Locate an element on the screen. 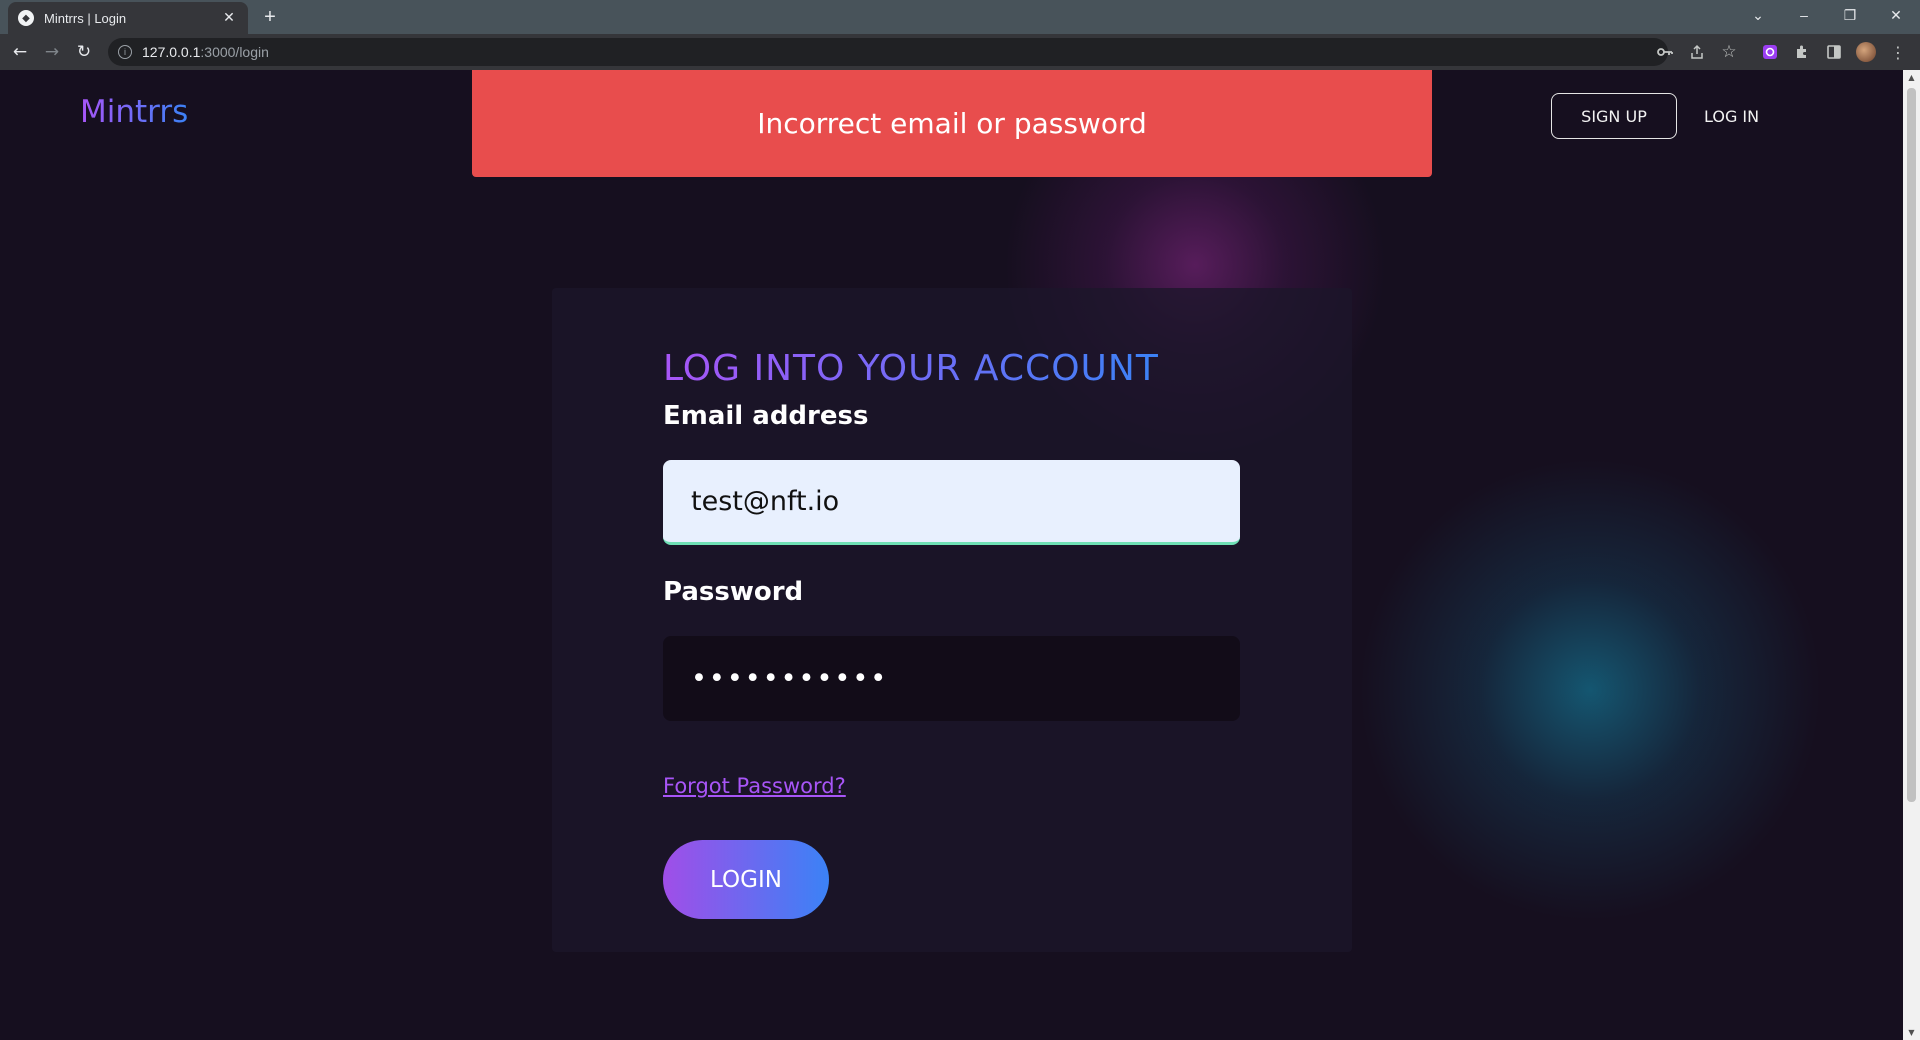  side-panel-icon is located at coordinates (1834, 52).